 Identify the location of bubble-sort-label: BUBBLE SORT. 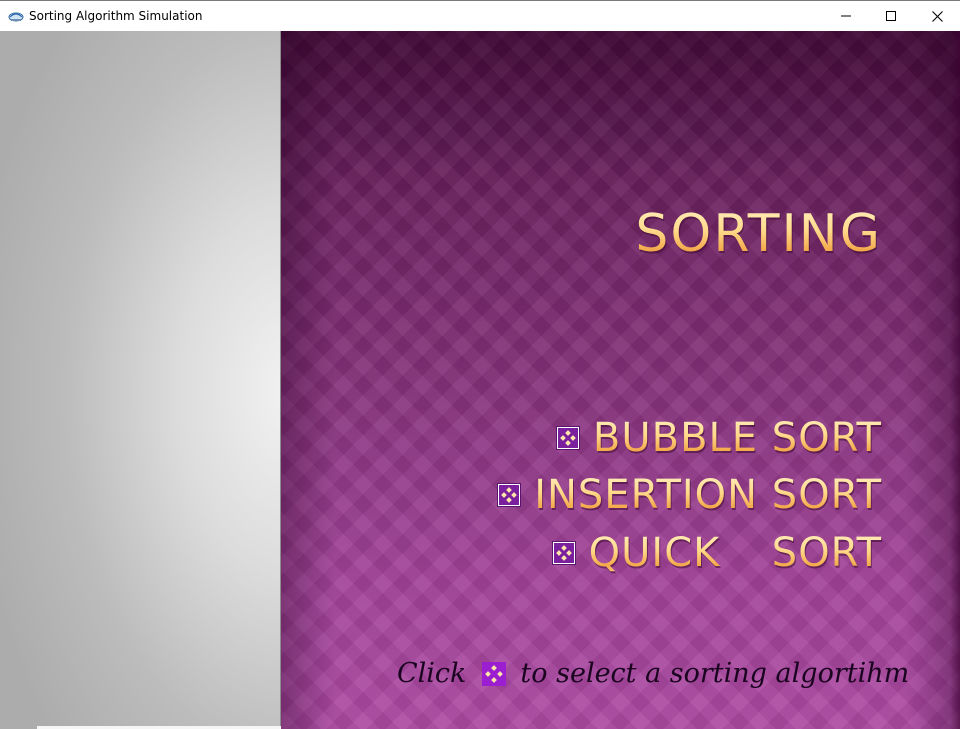
(737, 438).